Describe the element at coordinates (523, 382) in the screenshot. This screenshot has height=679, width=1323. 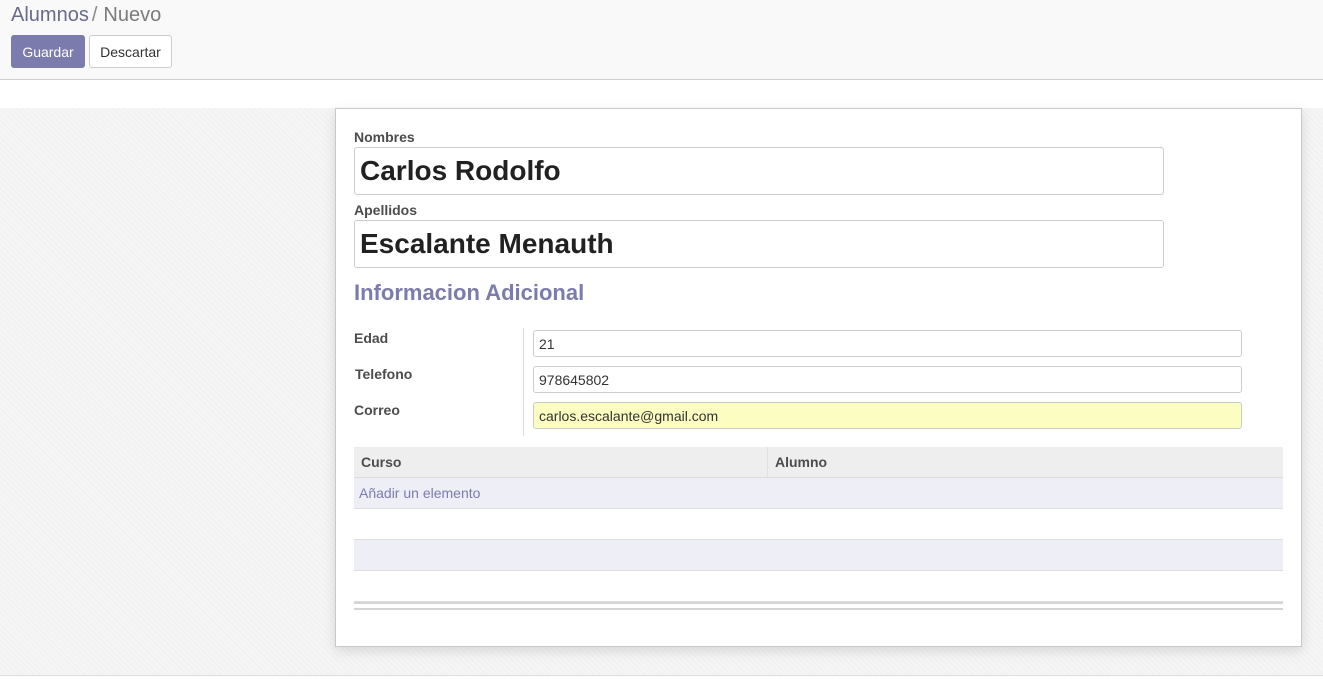
I see `group-separator` at that location.